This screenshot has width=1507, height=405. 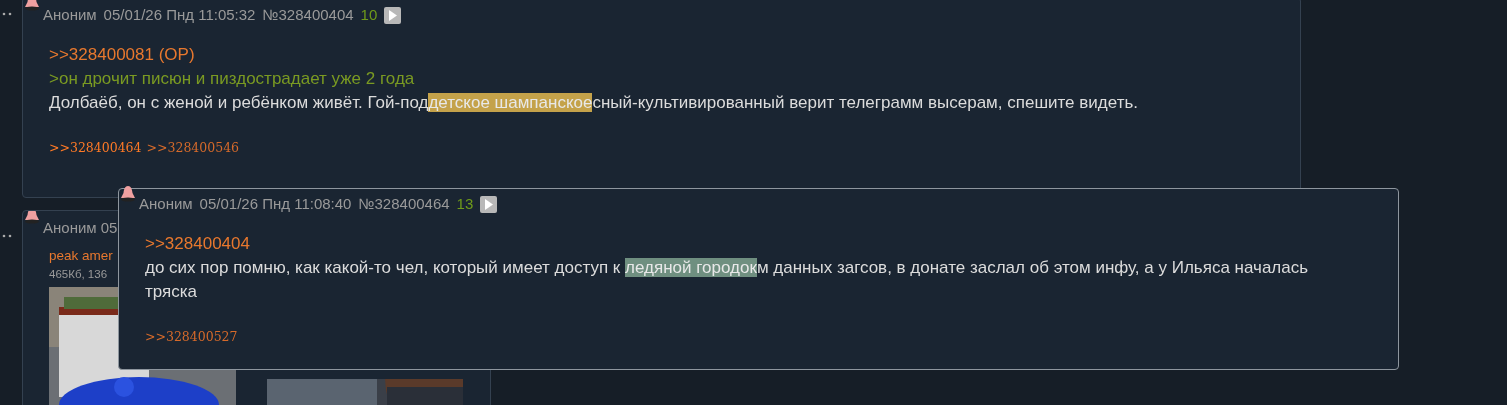 I want to click on file-info: 465Кб, 136, so click(x=78, y=274).